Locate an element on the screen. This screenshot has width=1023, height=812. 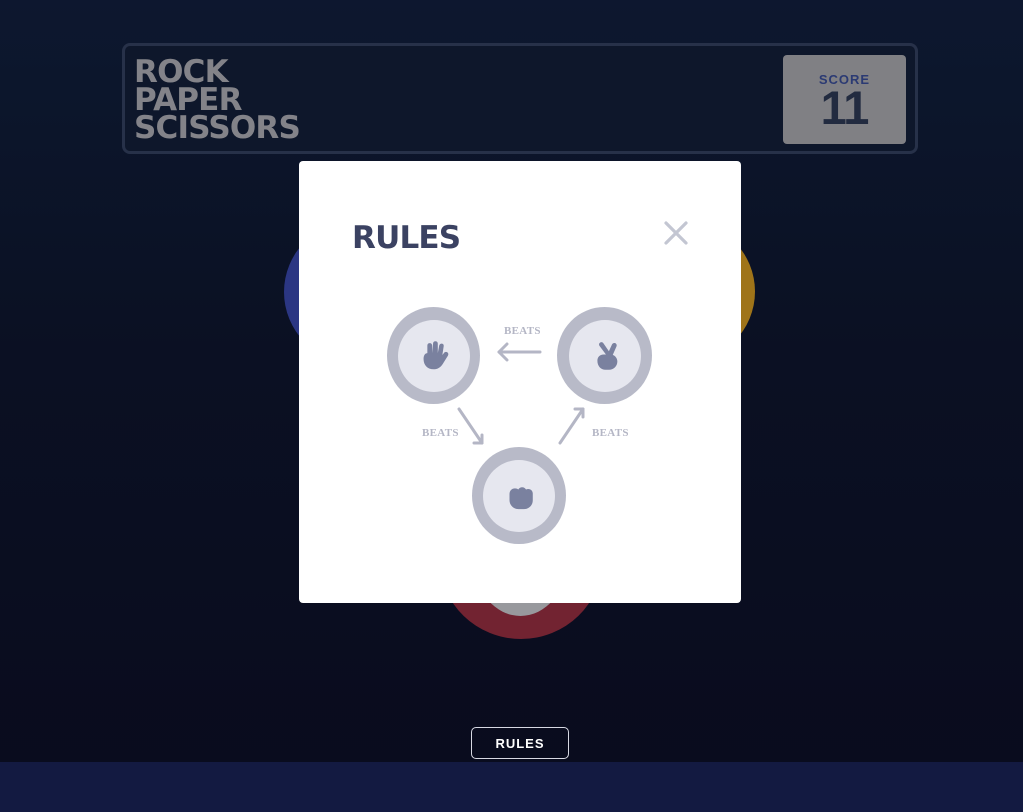
scissors-rule-token is located at coordinates (604, 355).